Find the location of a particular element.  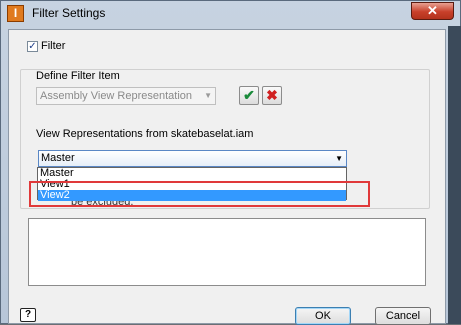

reject-button: ✖ is located at coordinates (272, 95).